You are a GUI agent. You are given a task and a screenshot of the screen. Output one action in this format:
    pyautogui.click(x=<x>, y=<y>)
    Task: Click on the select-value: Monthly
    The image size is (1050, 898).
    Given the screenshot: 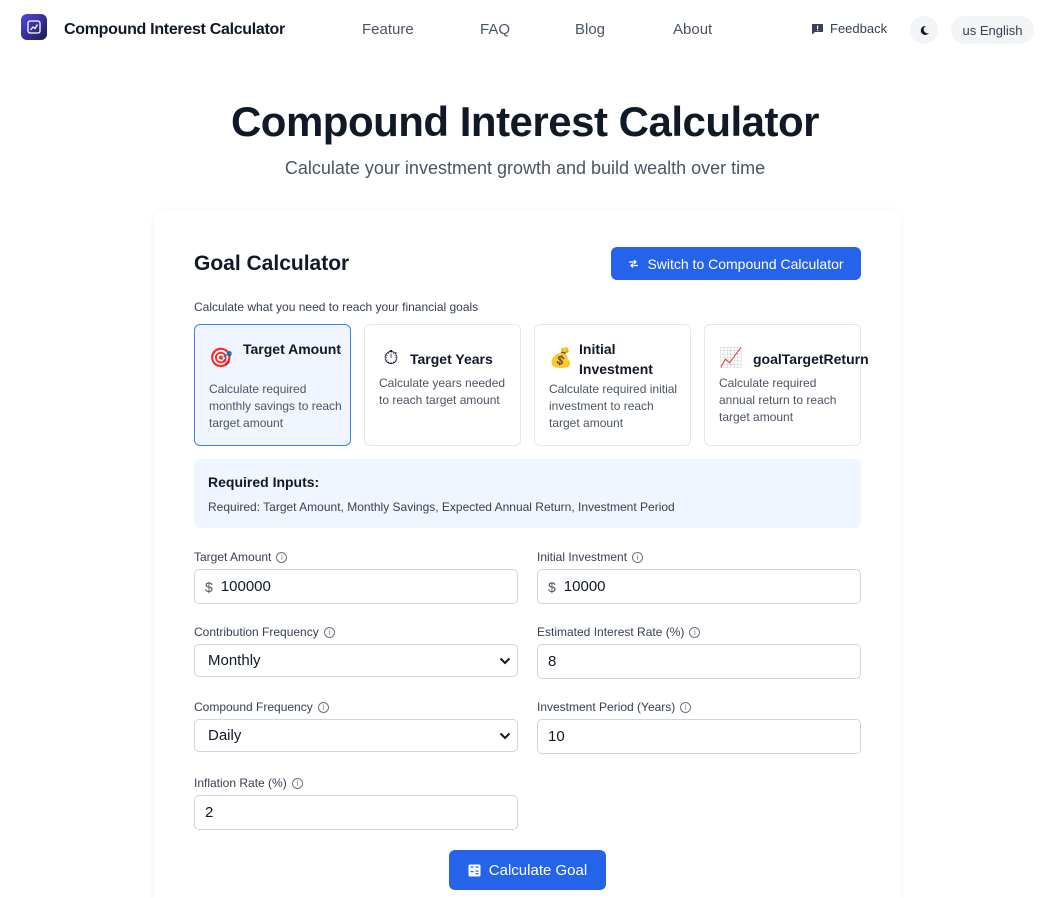 What is the action you would take?
    pyautogui.click(x=234, y=660)
    